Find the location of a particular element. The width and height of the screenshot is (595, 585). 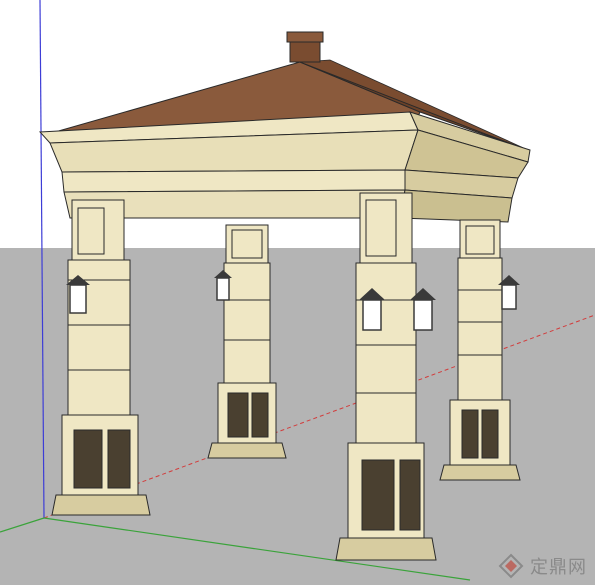

watermark-logo-icon is located at coordinates (511, 566).